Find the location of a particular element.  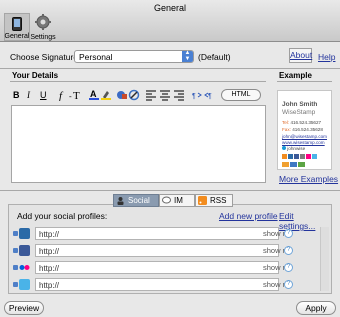

tab-bar: Social IM RSS is located at coordinates (173, 200).